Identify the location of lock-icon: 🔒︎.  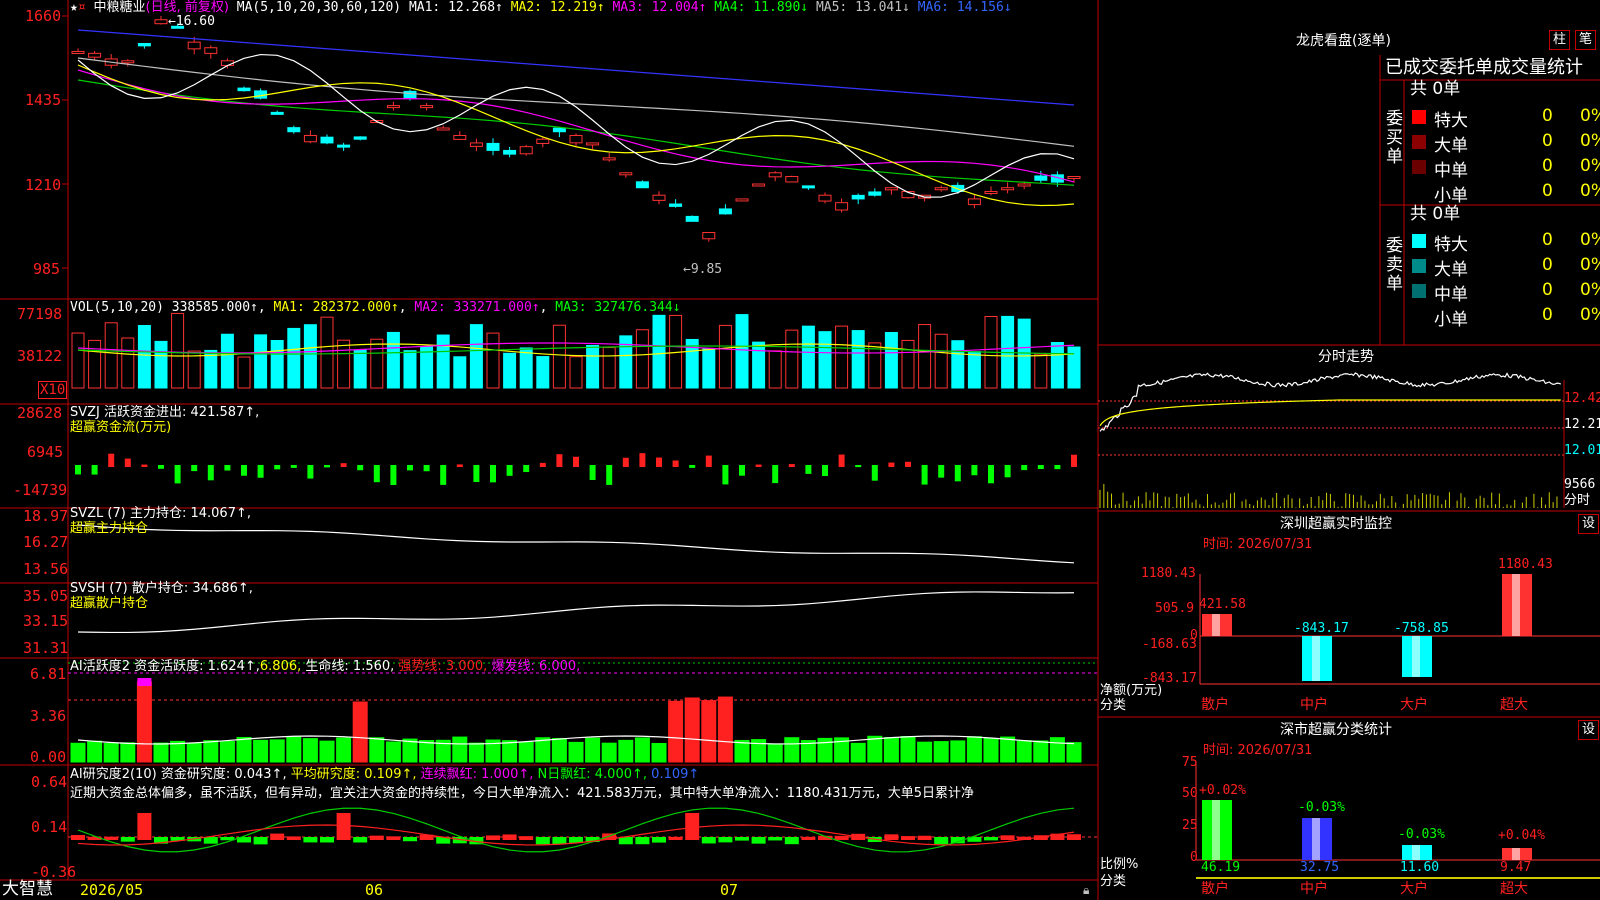
(1086, 890).